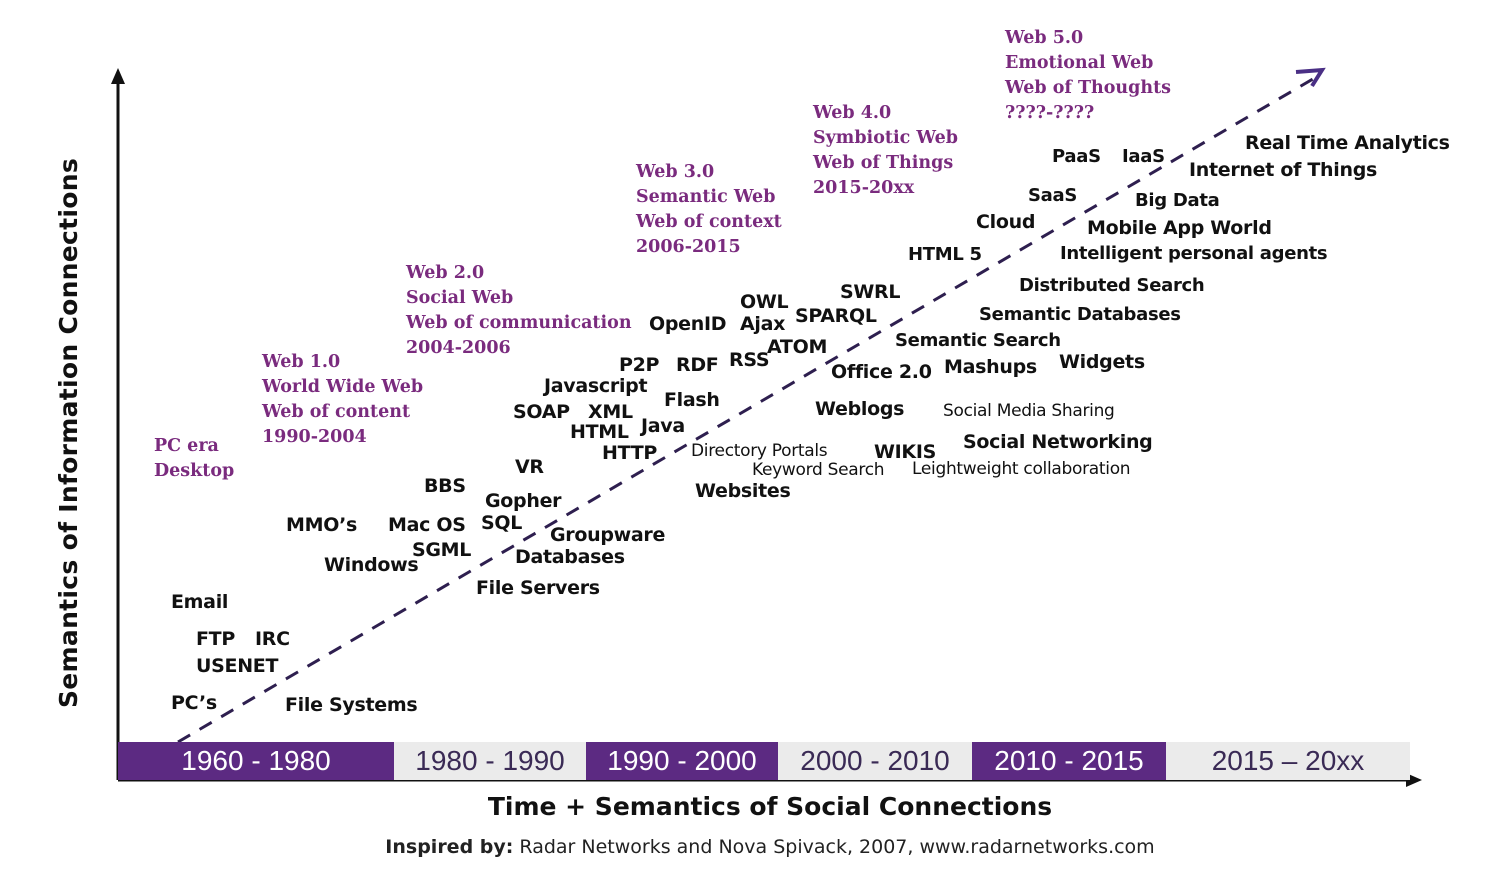 Image resolution: width=1492 pixels, height=876 pixels. What do you see at coordinates (1310, 77) in the screenshot?
I see `trend-arrowhead-icon` at bounding box center [1310, 77].